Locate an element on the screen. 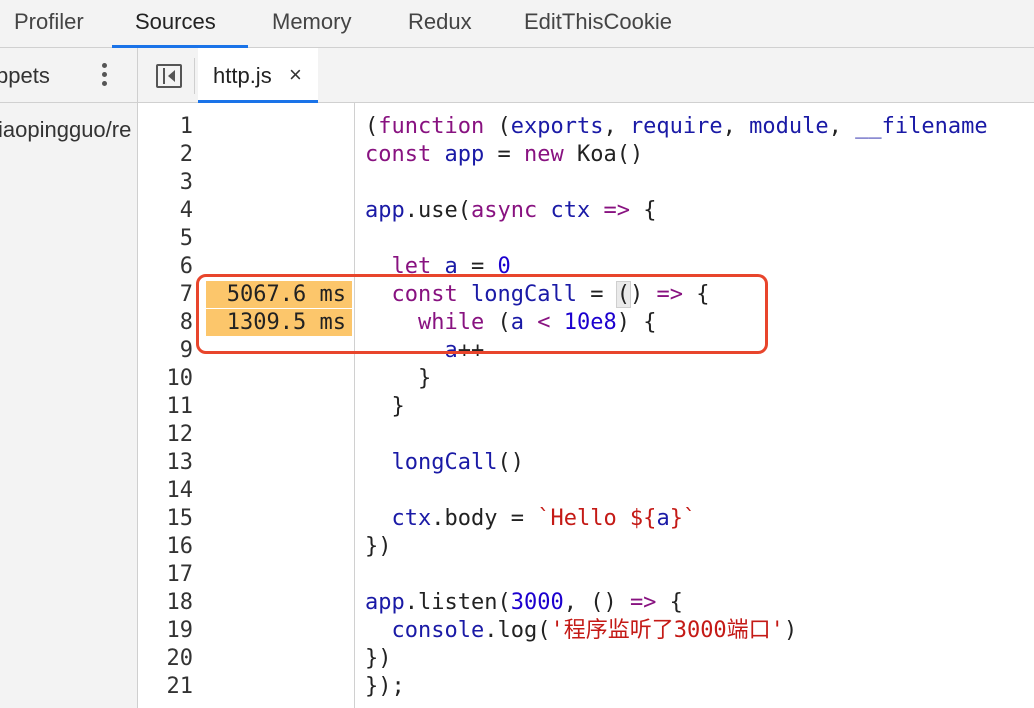 Image resolution: width=1034 pixels, height=708 pixels. code-line: ctx.body = `Hello ${a}` is located at coordinates (544, 518).